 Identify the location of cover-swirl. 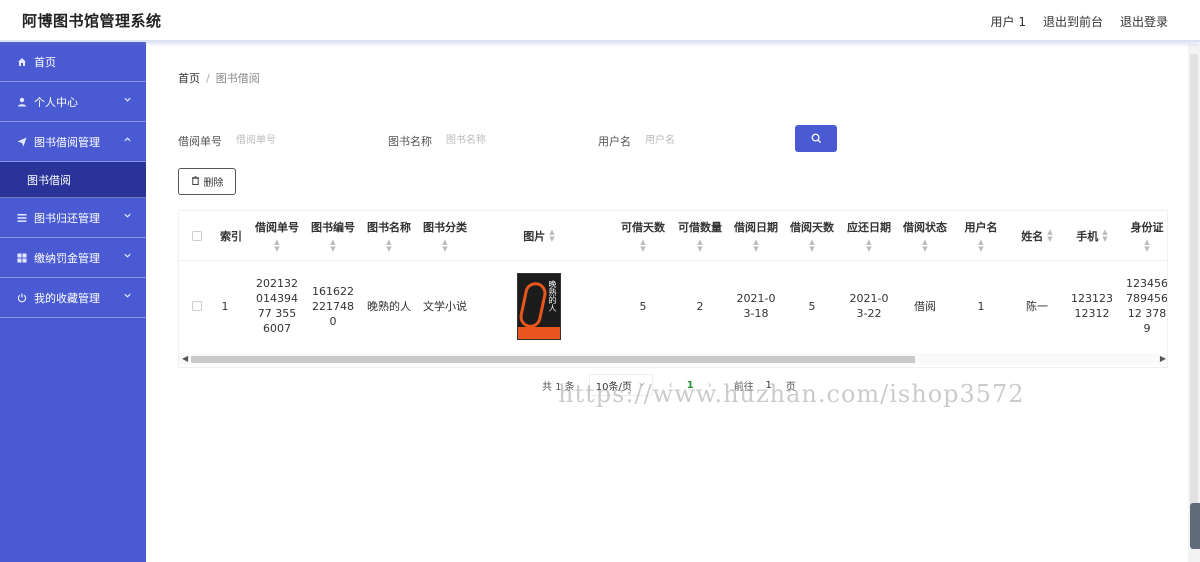
(533, 304).